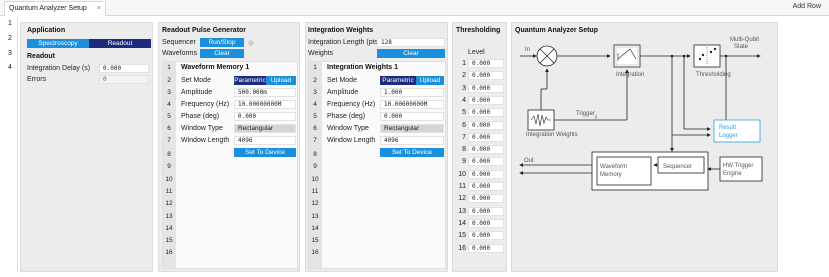 The width and height of the screenshot is (829, 277). What do you see at coordinates (464, 162) in the screenshot?
I see `threshold-level-number: 9` at bounding box center [464, 162].